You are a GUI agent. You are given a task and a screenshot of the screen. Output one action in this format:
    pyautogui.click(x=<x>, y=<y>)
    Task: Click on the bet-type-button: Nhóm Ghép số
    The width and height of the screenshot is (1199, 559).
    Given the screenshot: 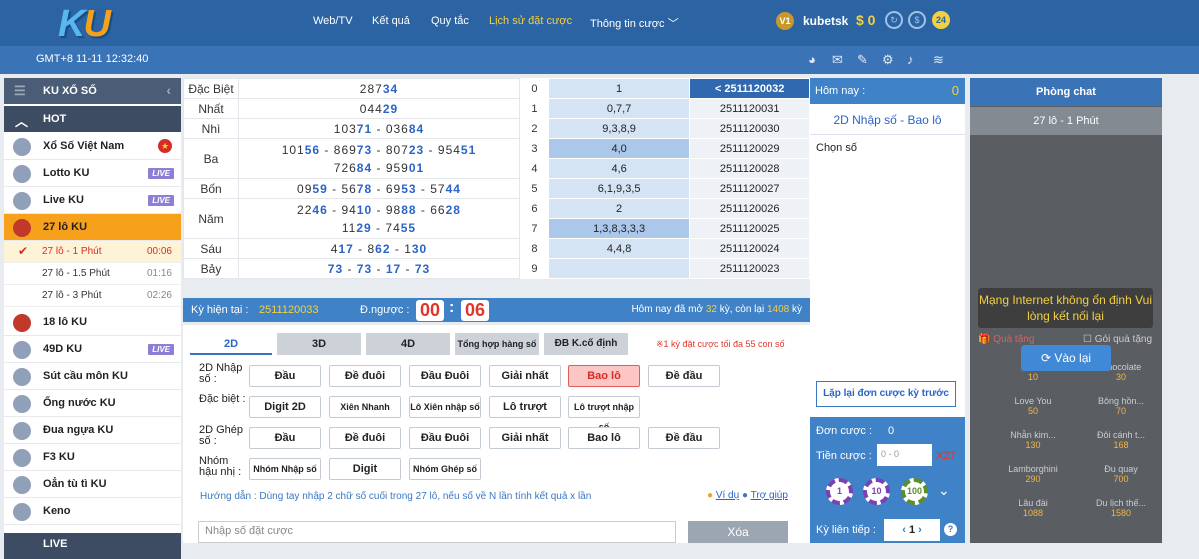 What is the action you would take?
    pyautogui.click(x=445, y=469)
    